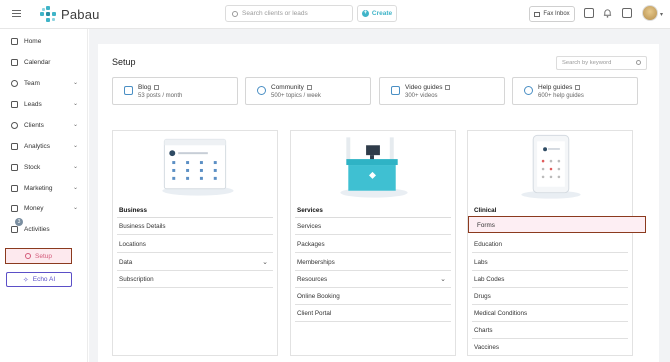  I want to click on setup-item-lab-codes: Lab Codes, so click(550, 279).